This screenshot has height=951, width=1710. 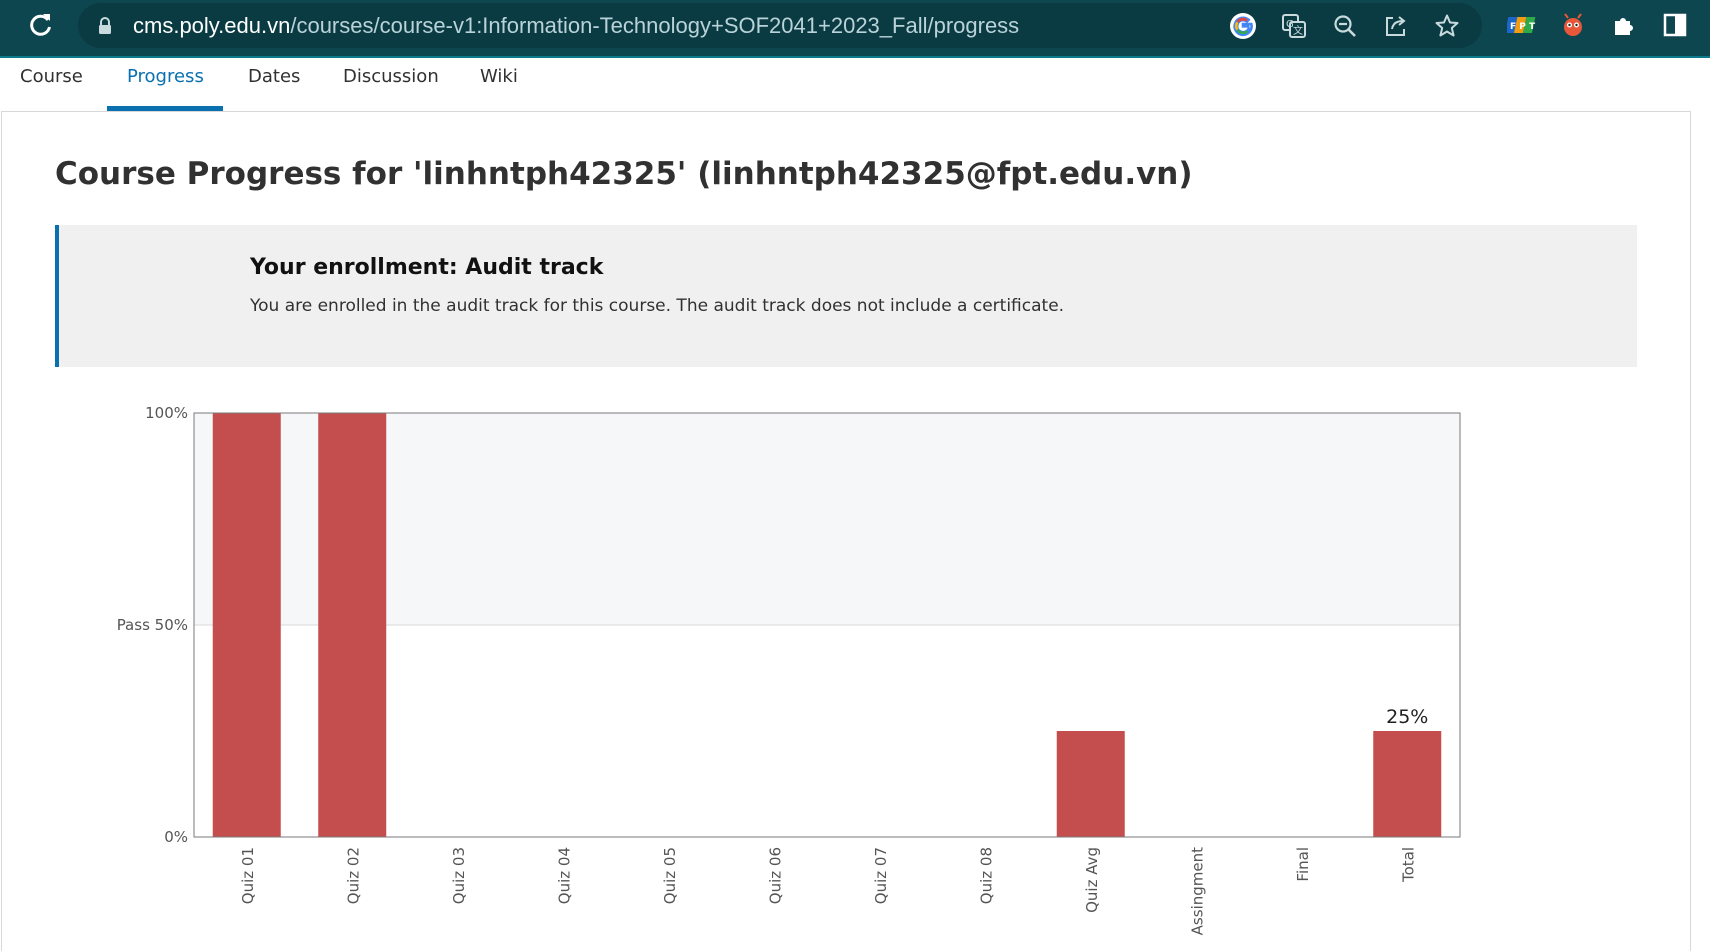 What do you see at coordinates (105, 28) in the screenshot?
I see `lock-icon` at bounding box center [105, 28].